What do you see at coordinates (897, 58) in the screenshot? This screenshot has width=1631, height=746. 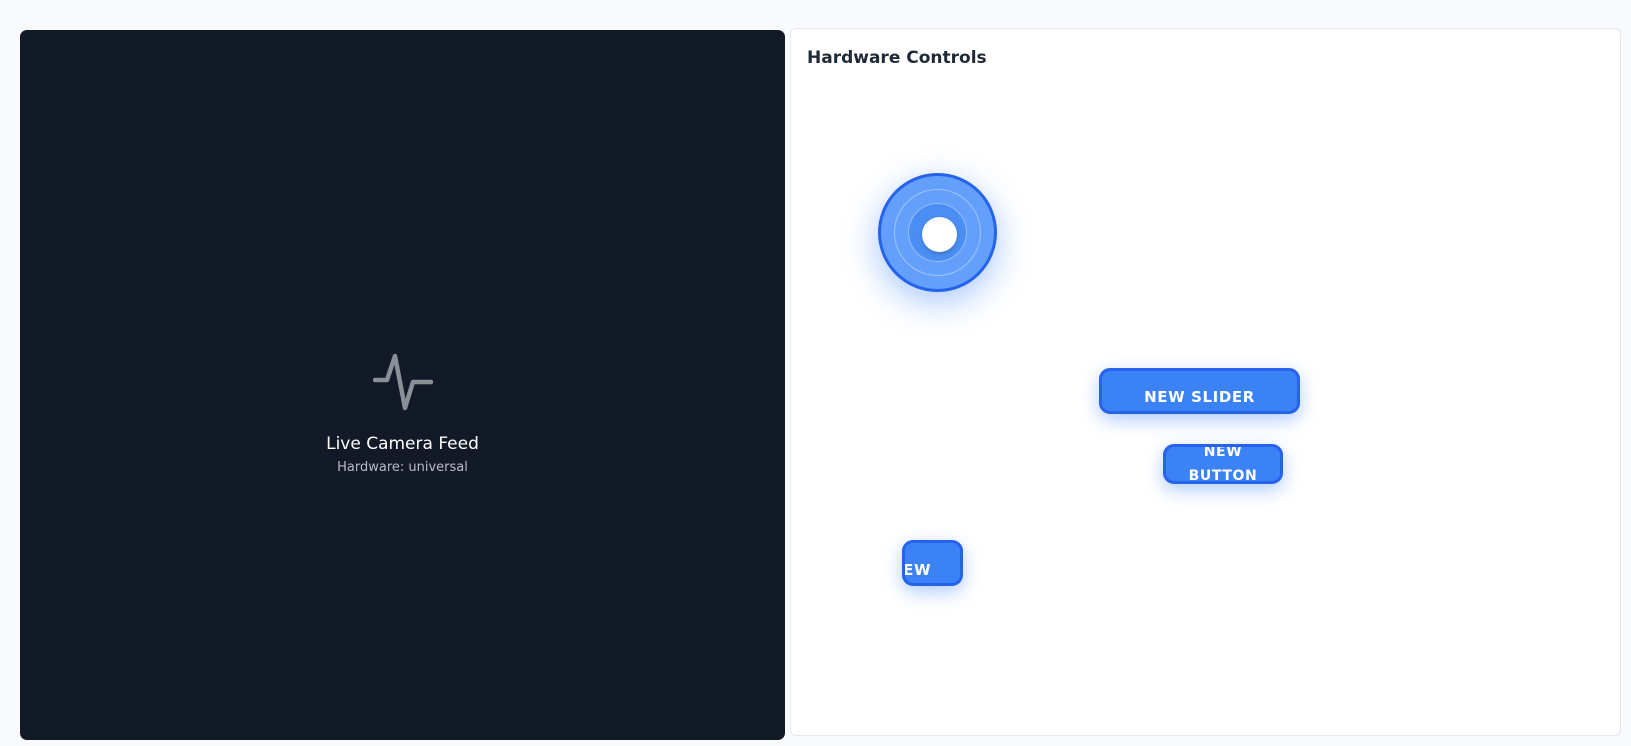 I see `controls-title: Hardware Controls` at bounding box center [897, 58].